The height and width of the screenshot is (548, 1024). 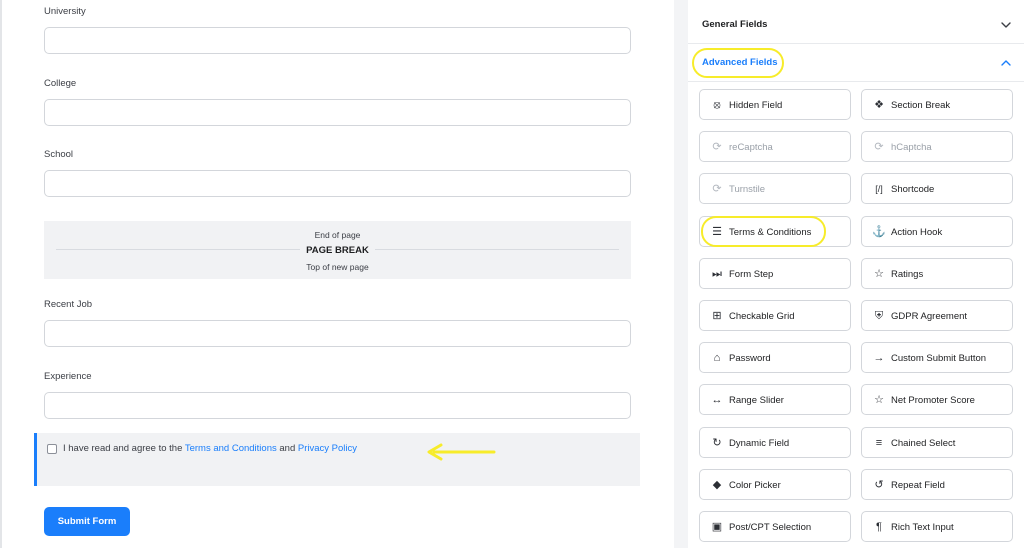 What do you see at coordinates (879, 104) in the screenshot?
I see `puzzle-icon: ❖` at bounding box center [879, 104].